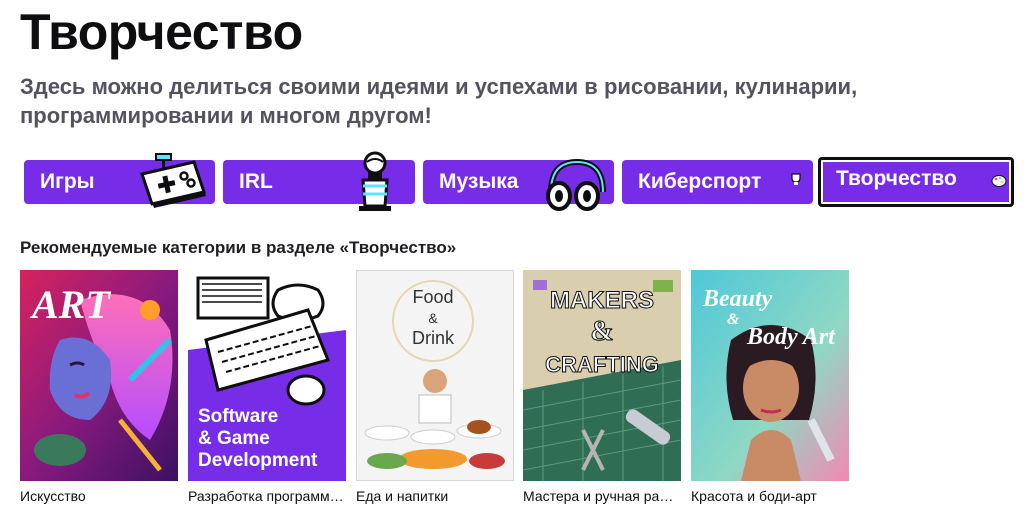 This screenshot has width=1024, height=511. I want to click on category-title-software: Разработка программ и игр, so click(267, 496).